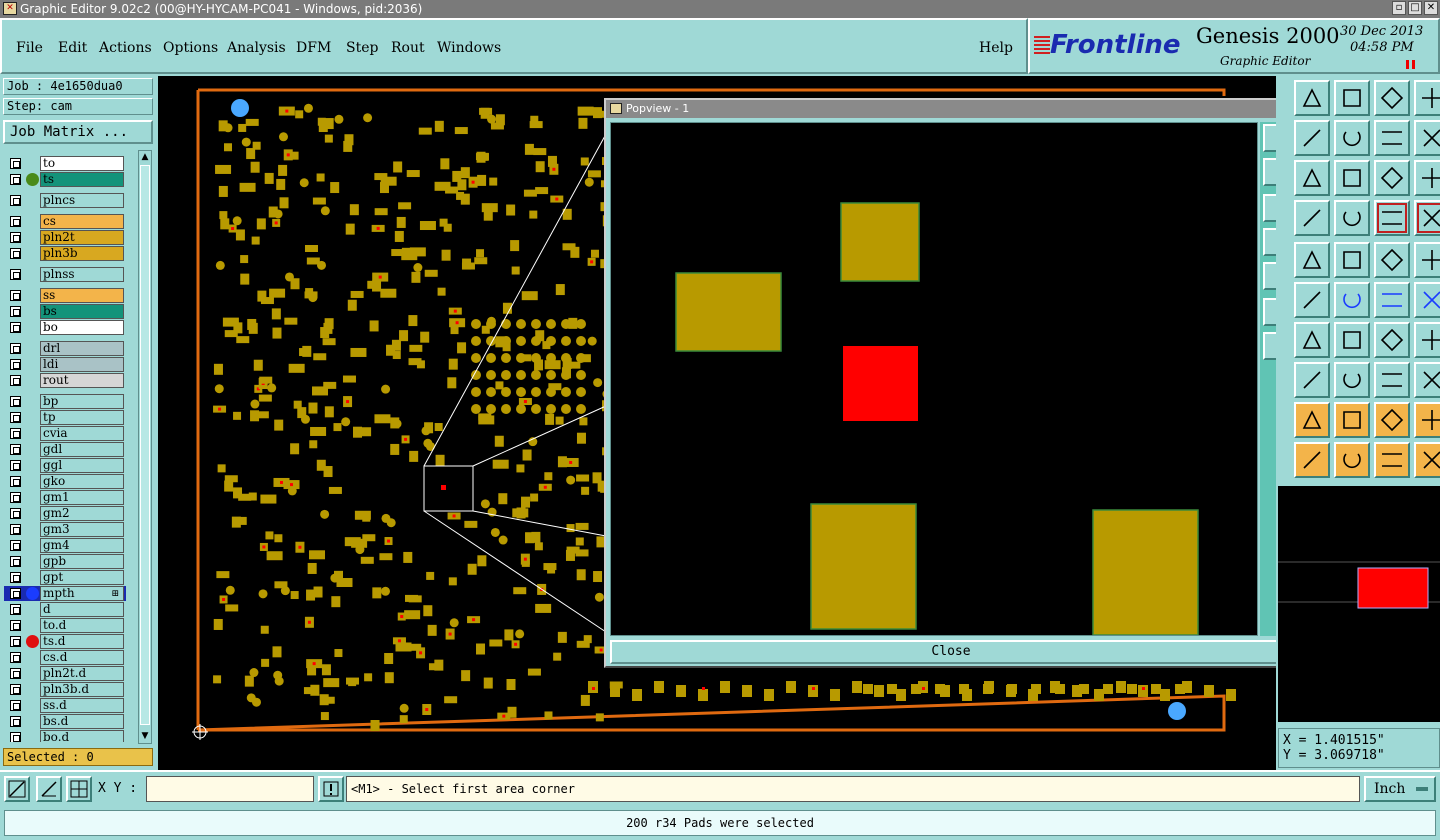 The height and width of the screenshot is (840, 1440). I want to click on restore-icon: ▫, so click(1399, 8).